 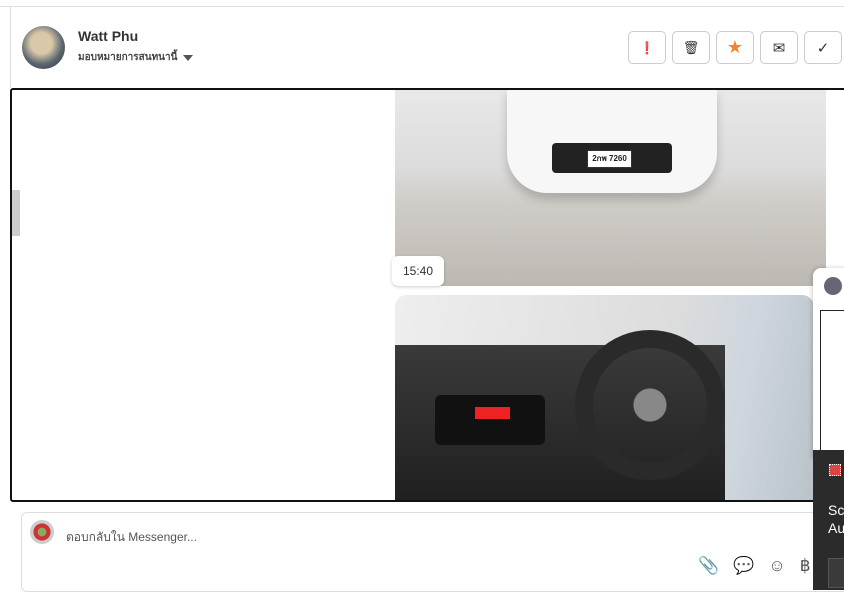 I want to click on message-timestamp: 15:40, so click(x=418, y=271).